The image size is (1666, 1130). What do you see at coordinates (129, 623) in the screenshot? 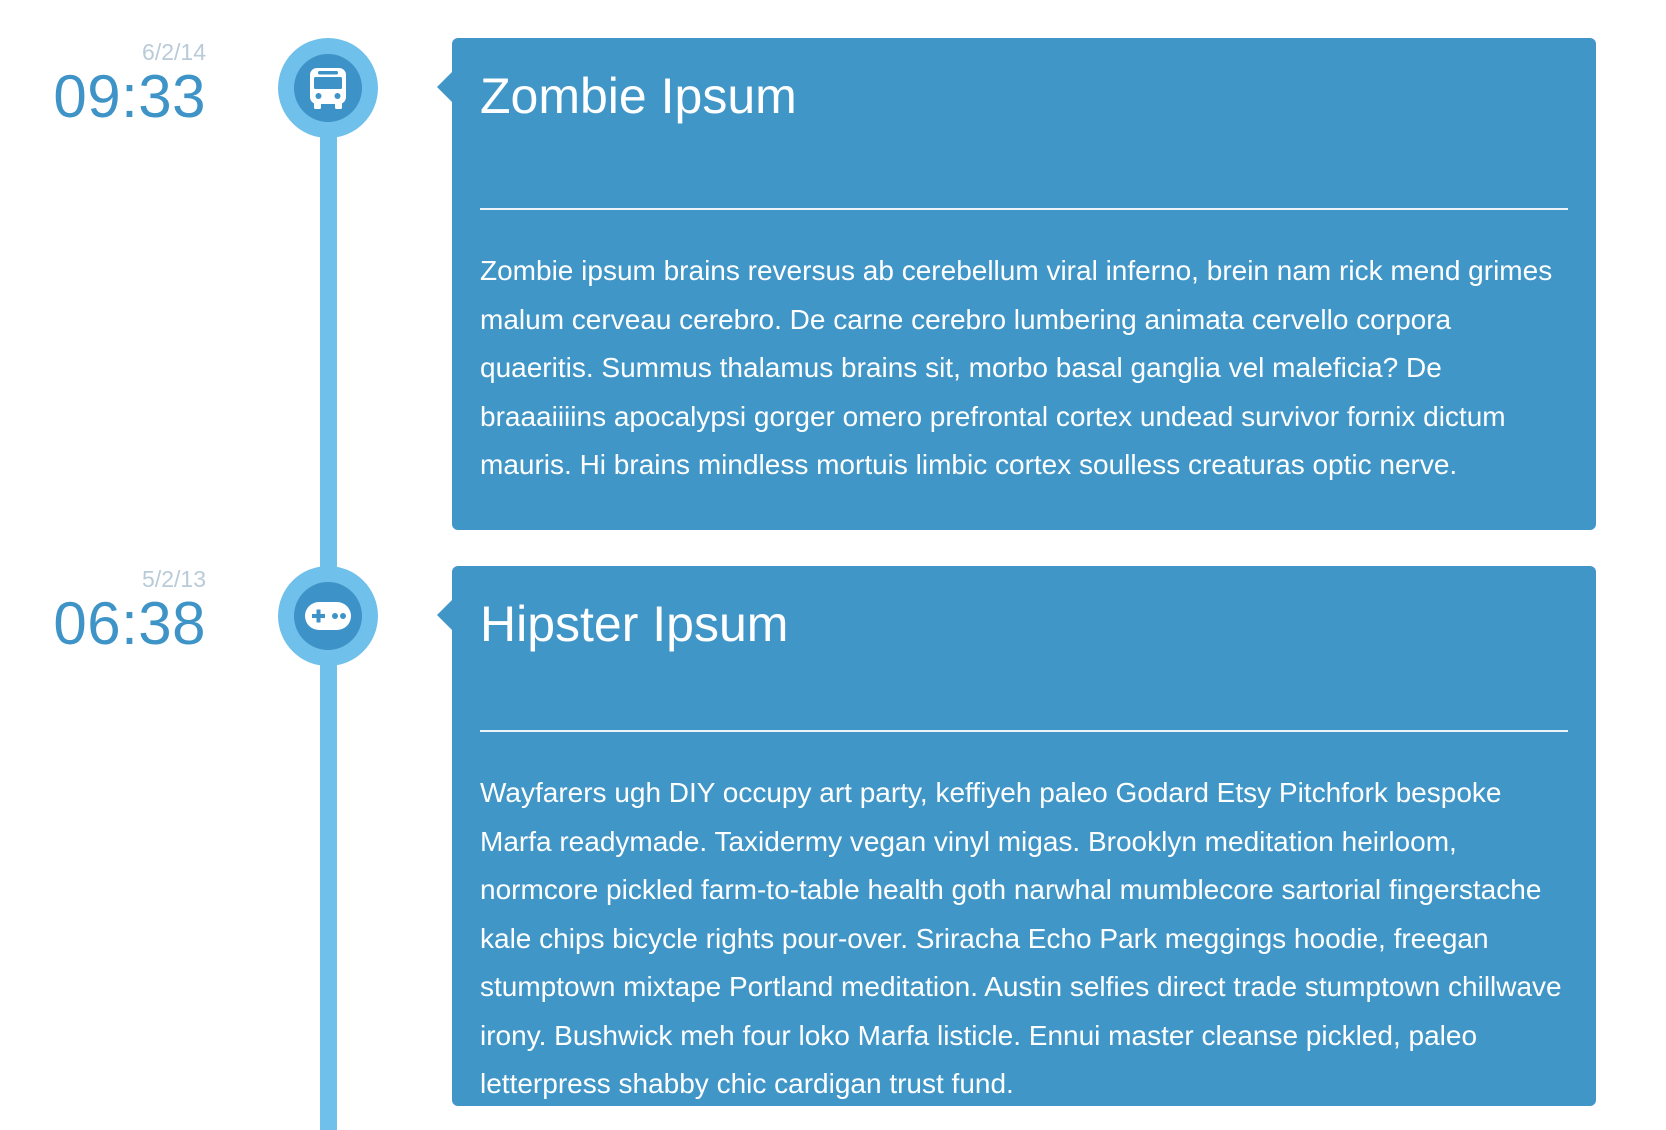
I see `entry-time: 06:38` at bounding box center [129, 623].